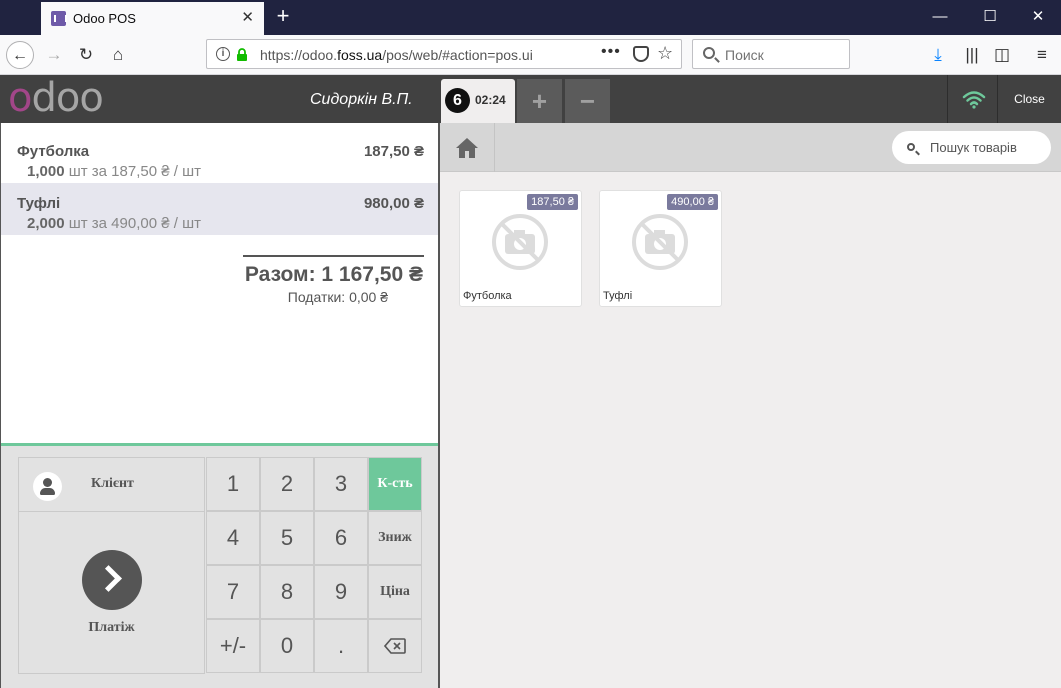  I want to click on bookmark-star-icon: ☆, so click(665, 53).